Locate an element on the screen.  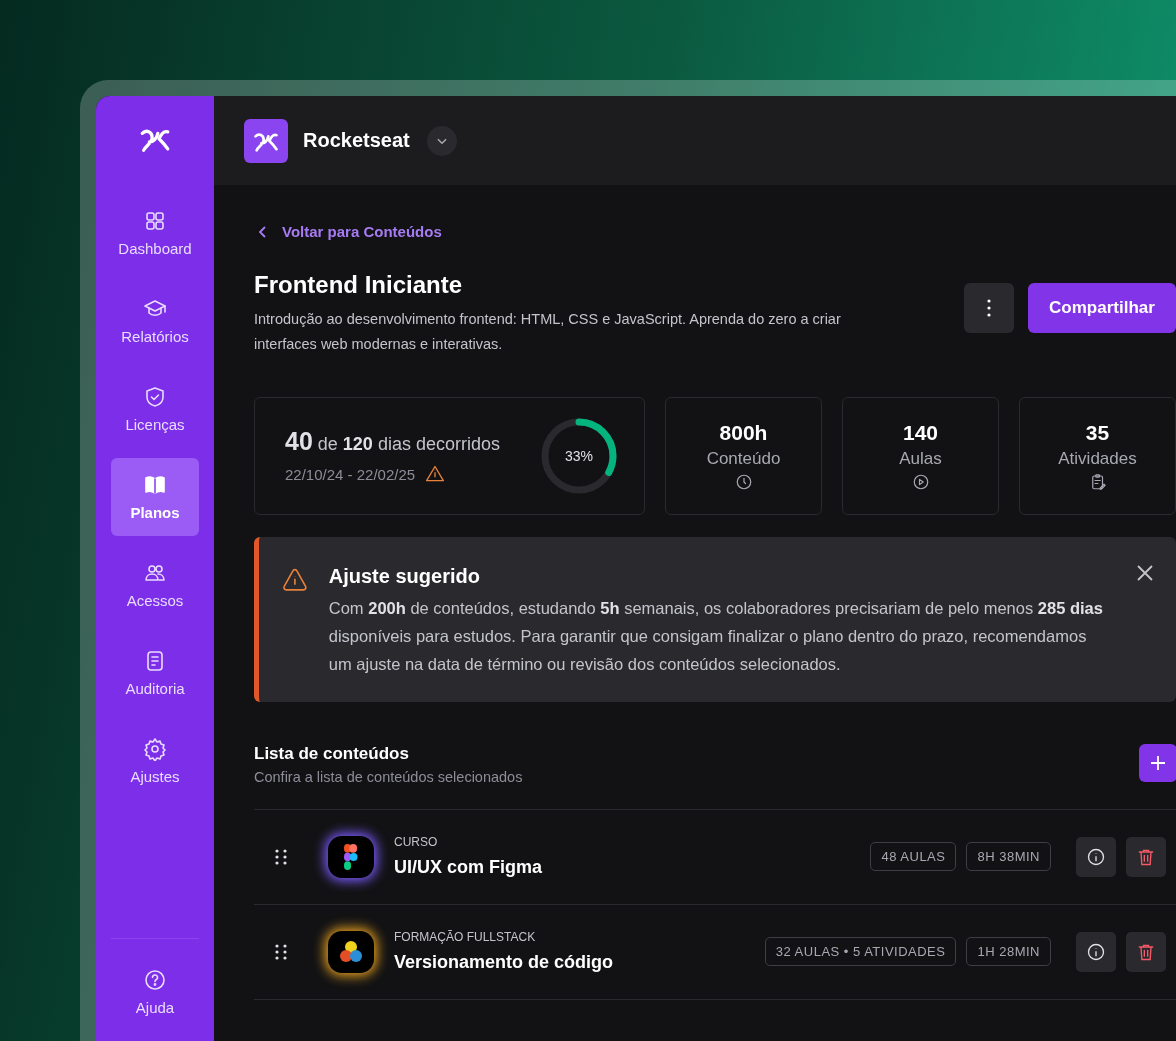
nav-item: Auditoria is located at coordinates (155, 673).